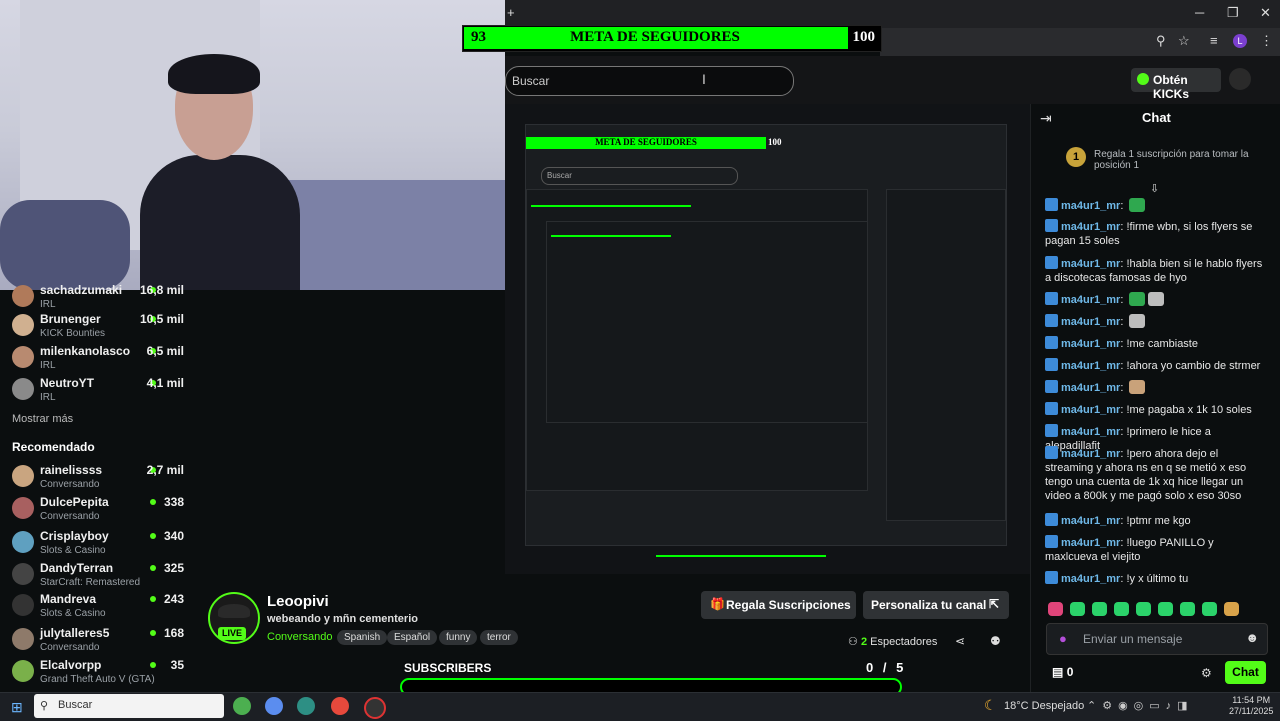 Image resolution: width=1280 pixels, height=721 pixels. I want to click on taskbar-clock: 11:54 PM 27/11/2025, so click(1251, 706).